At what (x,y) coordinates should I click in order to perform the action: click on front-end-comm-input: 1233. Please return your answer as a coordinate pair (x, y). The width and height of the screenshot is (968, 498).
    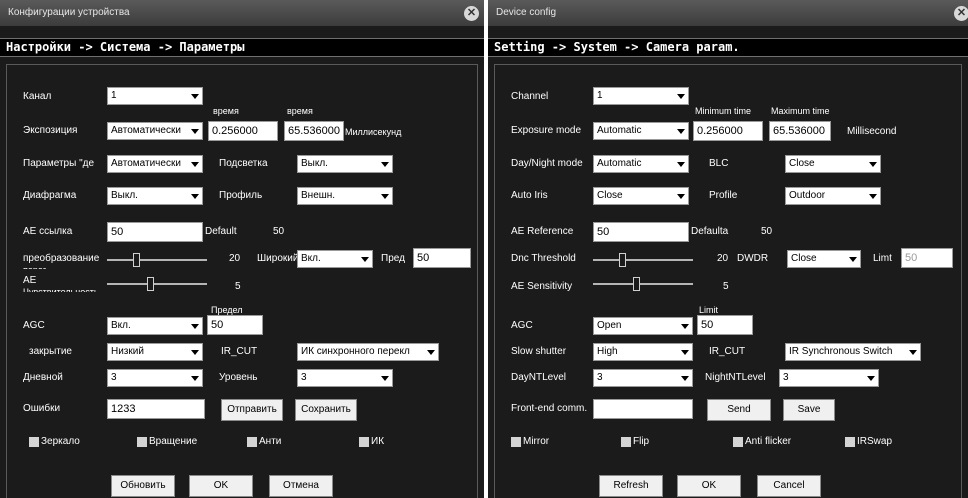
    Looking at the image, I should click on (156, 409).